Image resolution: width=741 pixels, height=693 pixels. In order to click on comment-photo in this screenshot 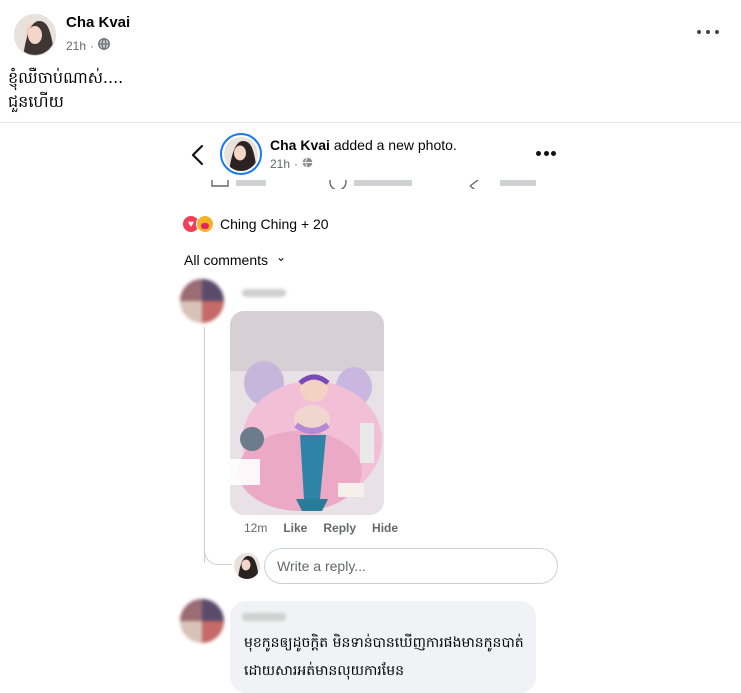, I will do `click(307, 413)`.